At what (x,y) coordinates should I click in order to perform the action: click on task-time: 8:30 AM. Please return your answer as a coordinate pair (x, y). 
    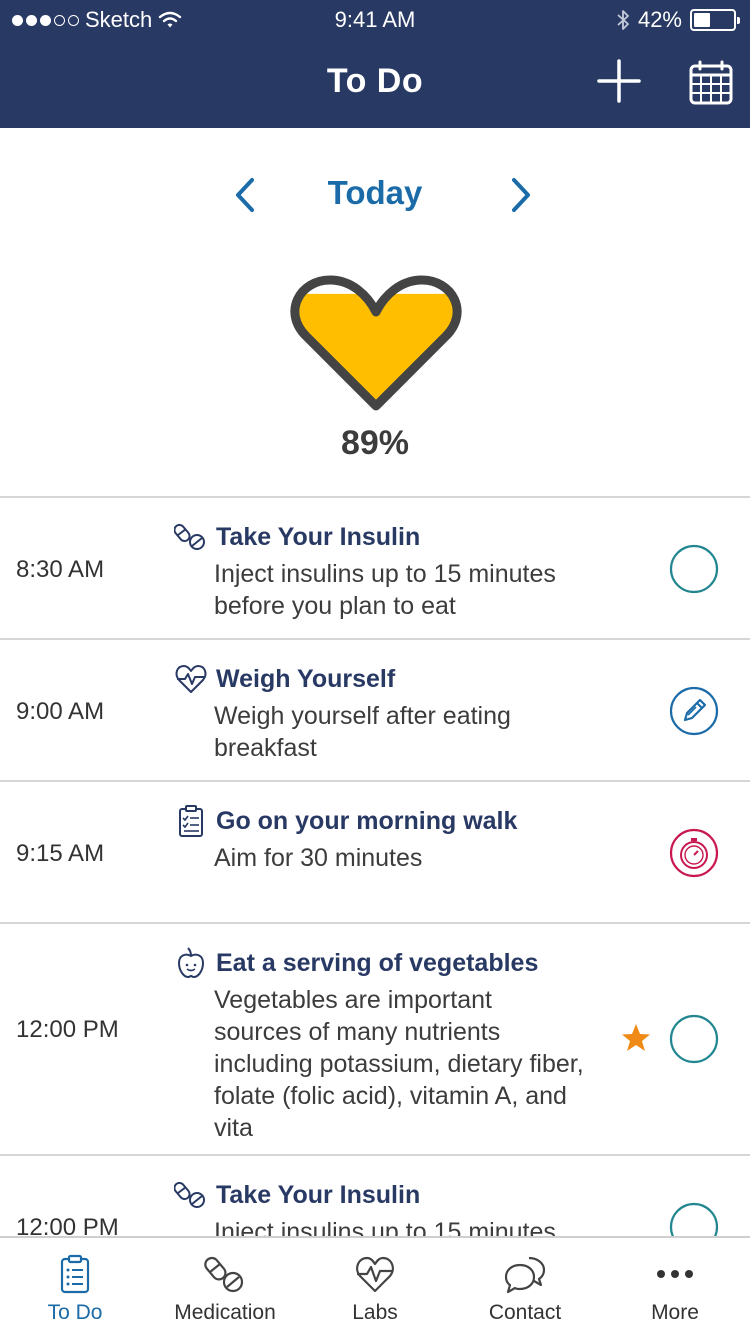
    Looking at the image, I should click on (60, 569).